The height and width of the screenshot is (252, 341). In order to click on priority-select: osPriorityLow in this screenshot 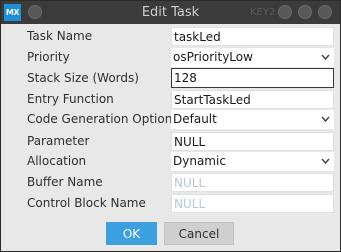, I will do `click(252, 57)`.